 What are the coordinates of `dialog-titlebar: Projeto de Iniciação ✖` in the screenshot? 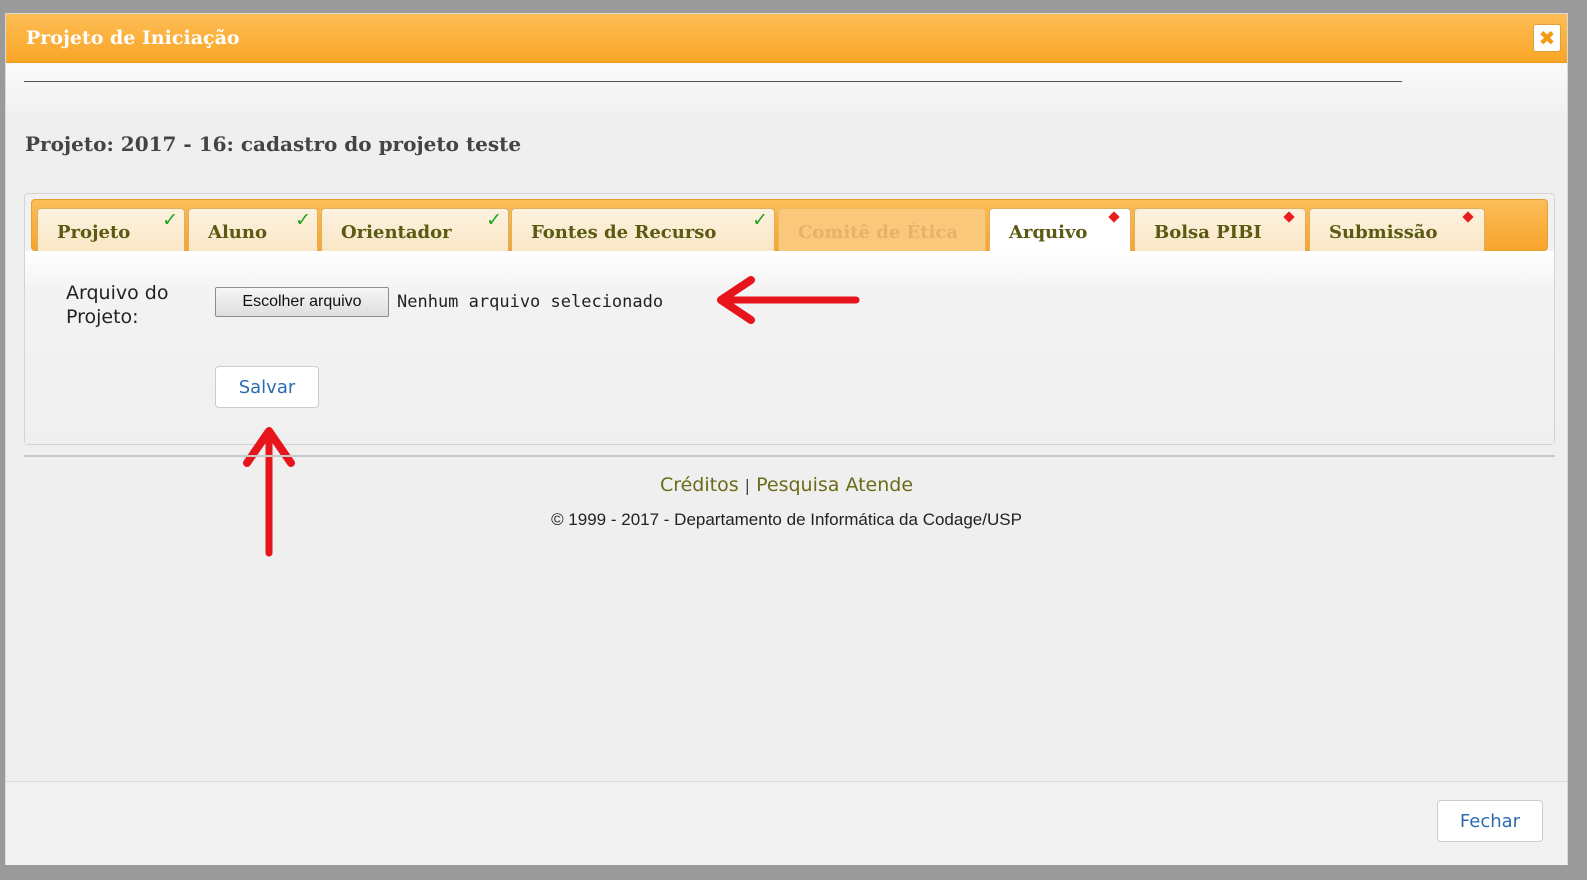 It's located at (786, 38).